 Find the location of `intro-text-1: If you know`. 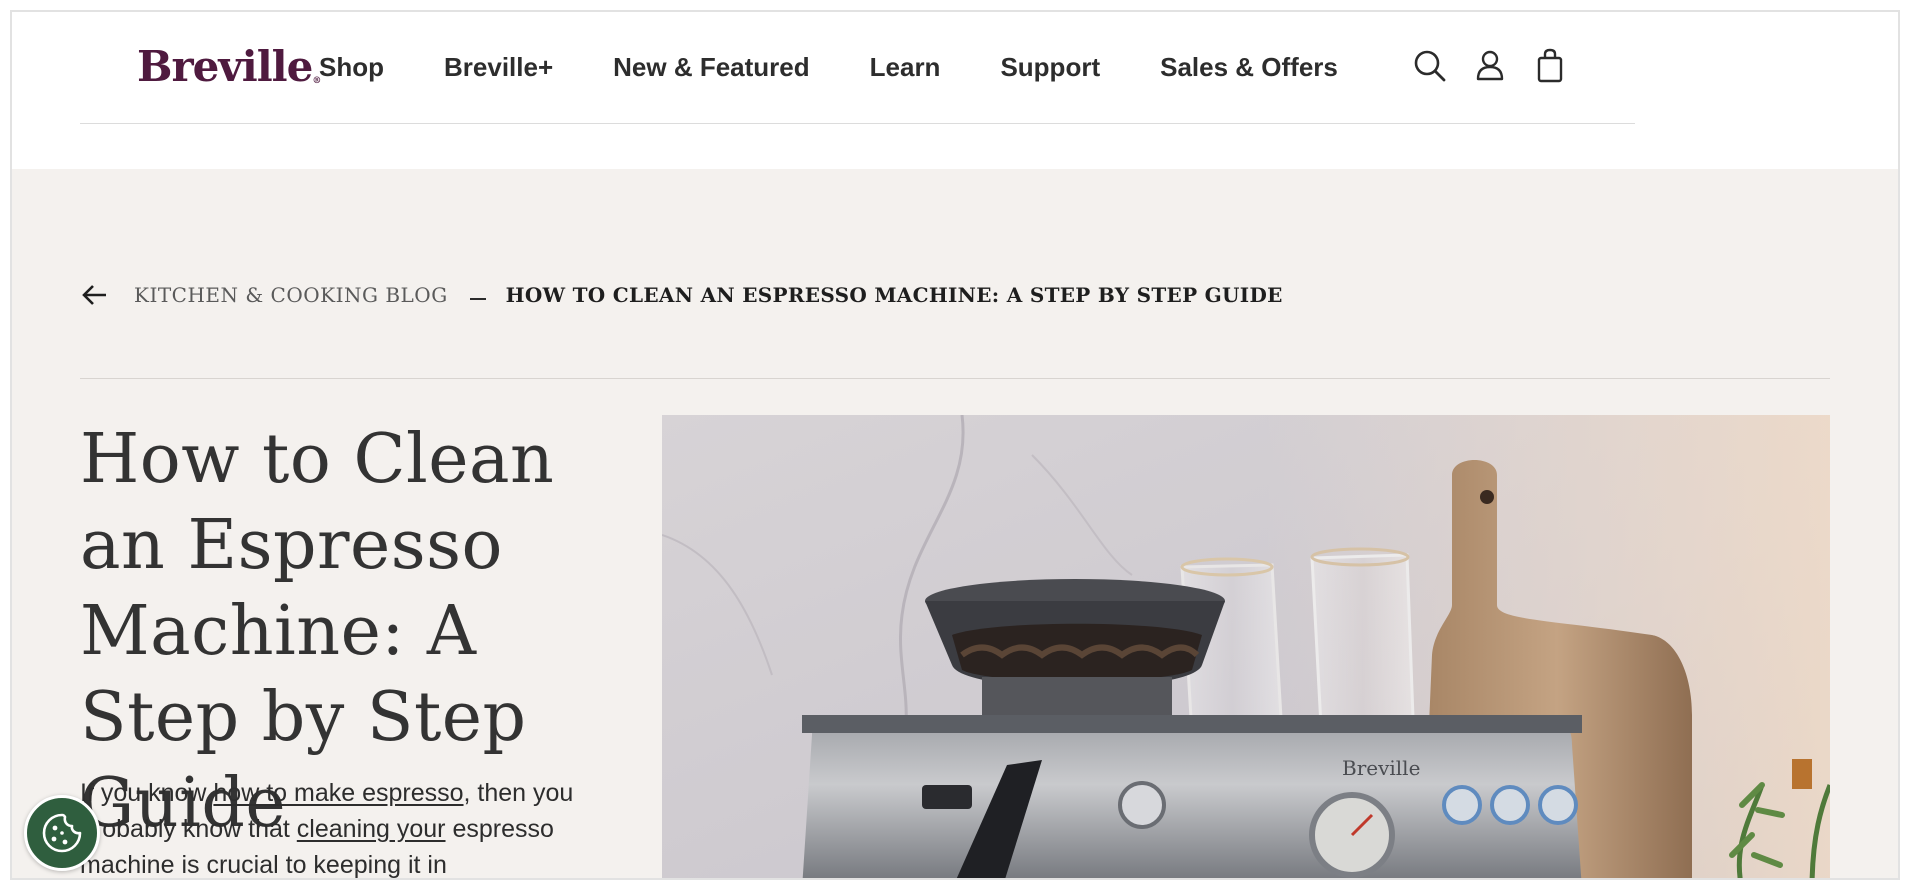

intro-text-1: If you know is located at coordinates (147, 793).